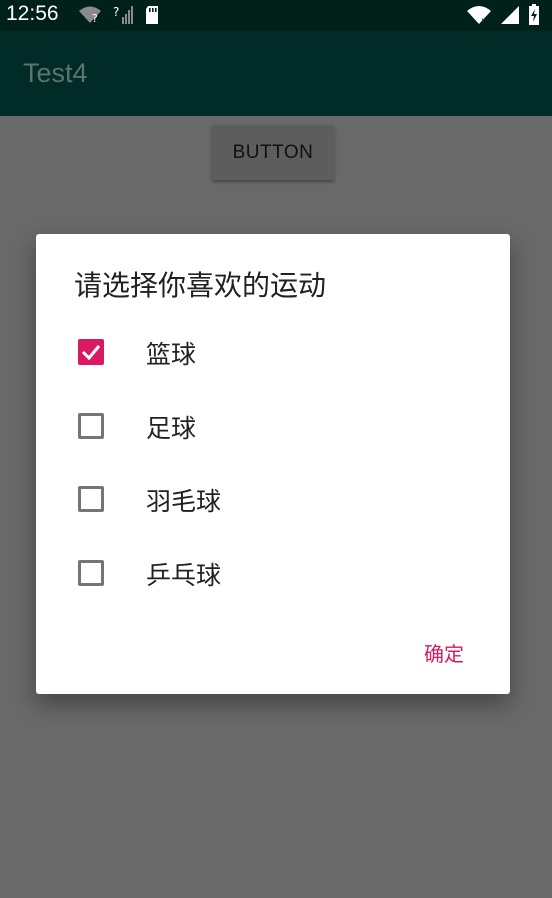 Image resolution: width=552 pixels, height=898 pixels. I want to click on option-label: 羽毛球, so click(184, 501).